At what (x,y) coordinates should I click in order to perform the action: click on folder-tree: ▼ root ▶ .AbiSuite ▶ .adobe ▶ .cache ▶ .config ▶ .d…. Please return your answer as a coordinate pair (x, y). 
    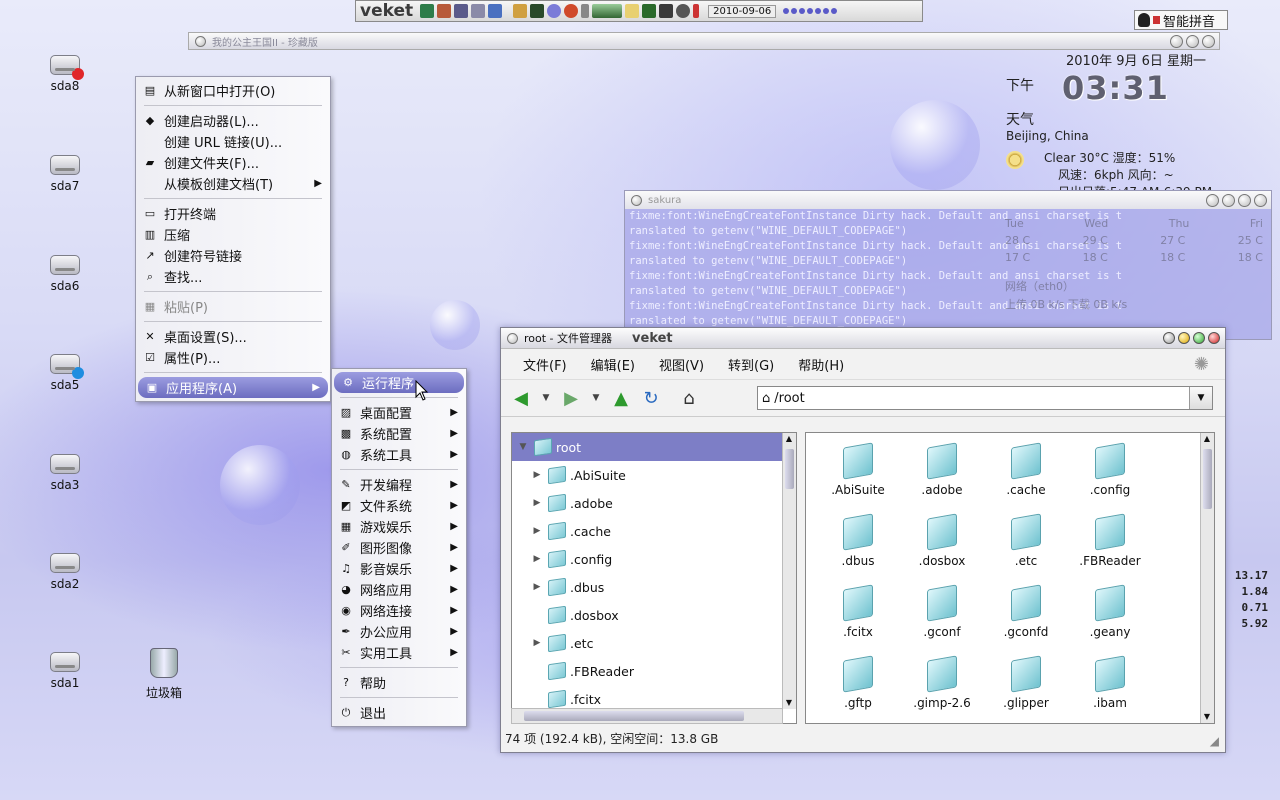
    Looking at the image, I should click on (654, 578).